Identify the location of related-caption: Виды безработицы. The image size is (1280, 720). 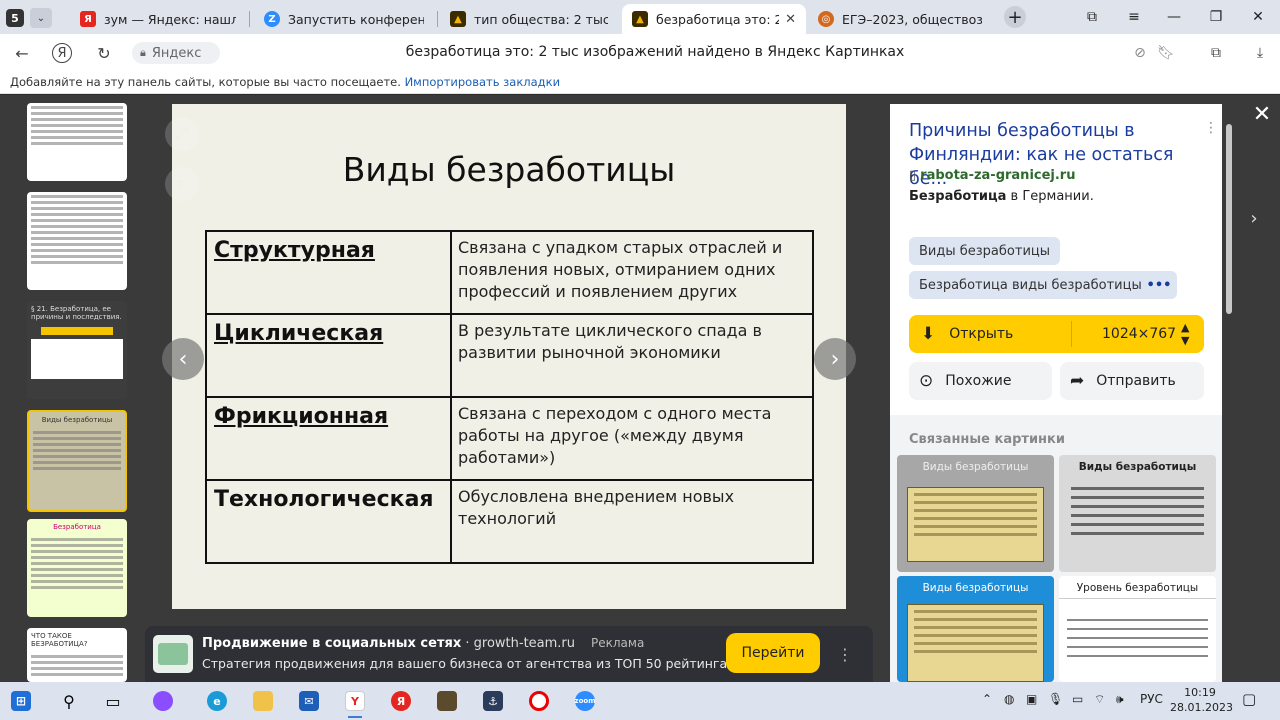
(975, 467).